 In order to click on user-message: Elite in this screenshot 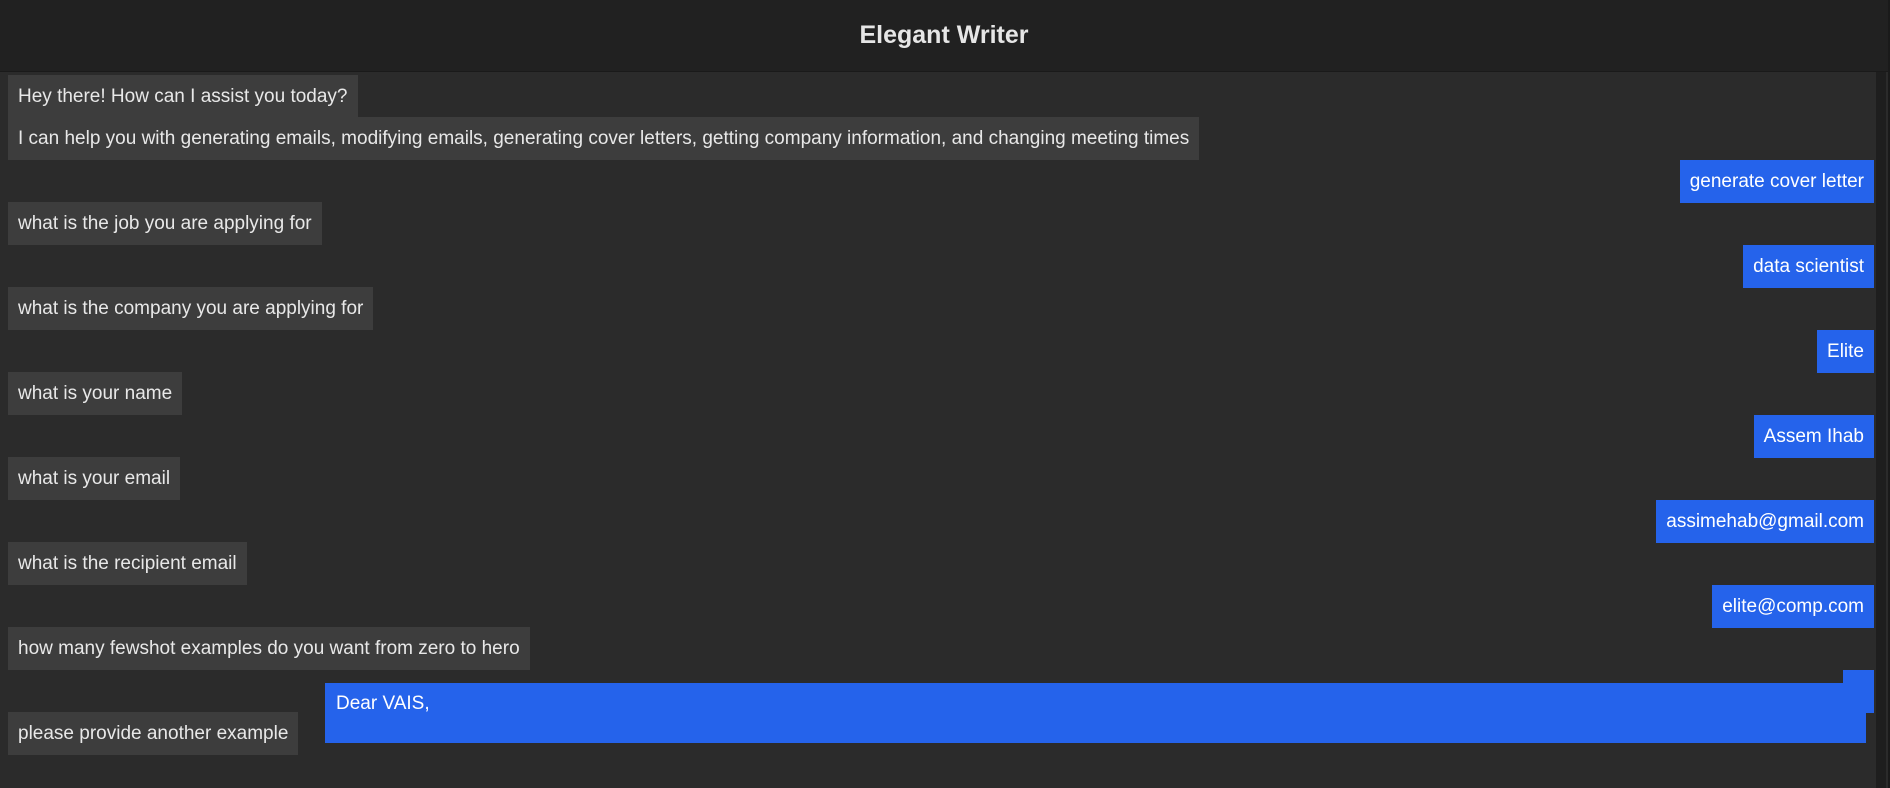, I will do `click(941, 351)`.